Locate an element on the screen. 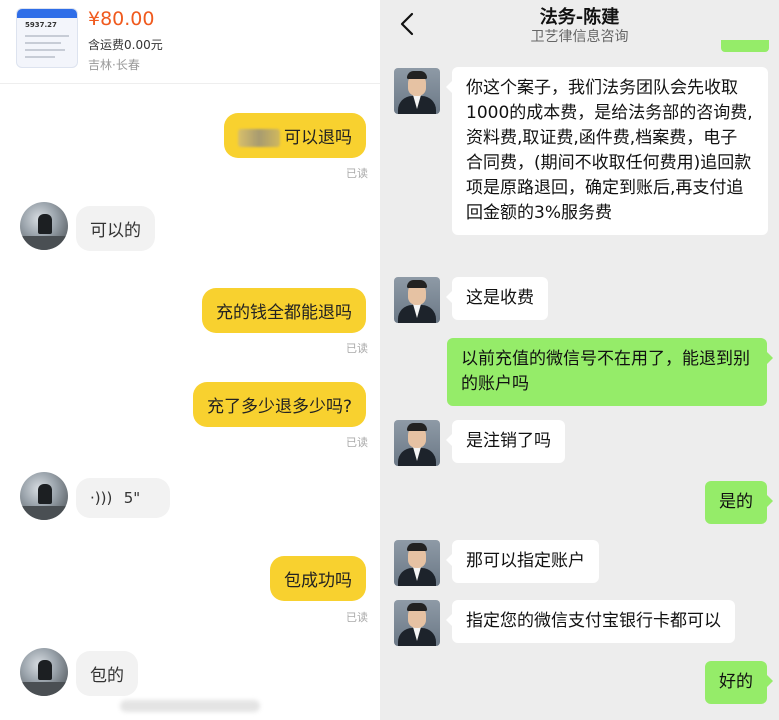 The height and width of the screenshot is (720, 779). outgoing-message: 可以退吗 is located at coordinates (295, 135).